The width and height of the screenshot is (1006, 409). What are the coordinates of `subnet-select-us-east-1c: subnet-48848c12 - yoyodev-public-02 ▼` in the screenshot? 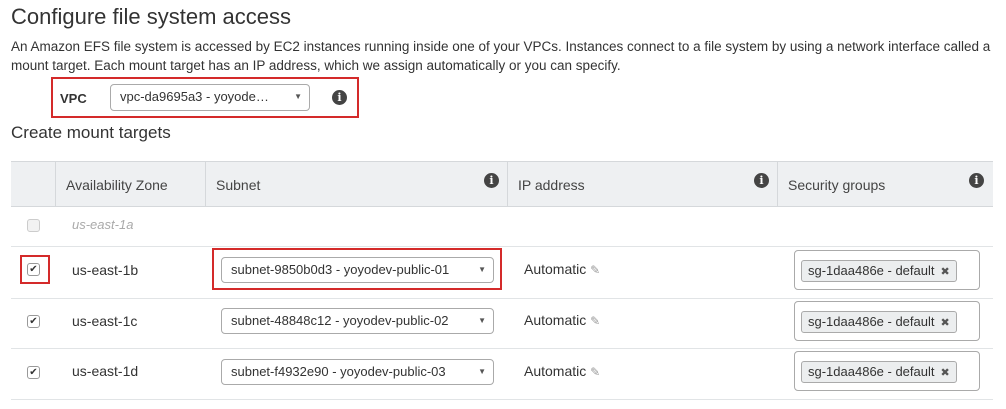 It's located at (357, 321).